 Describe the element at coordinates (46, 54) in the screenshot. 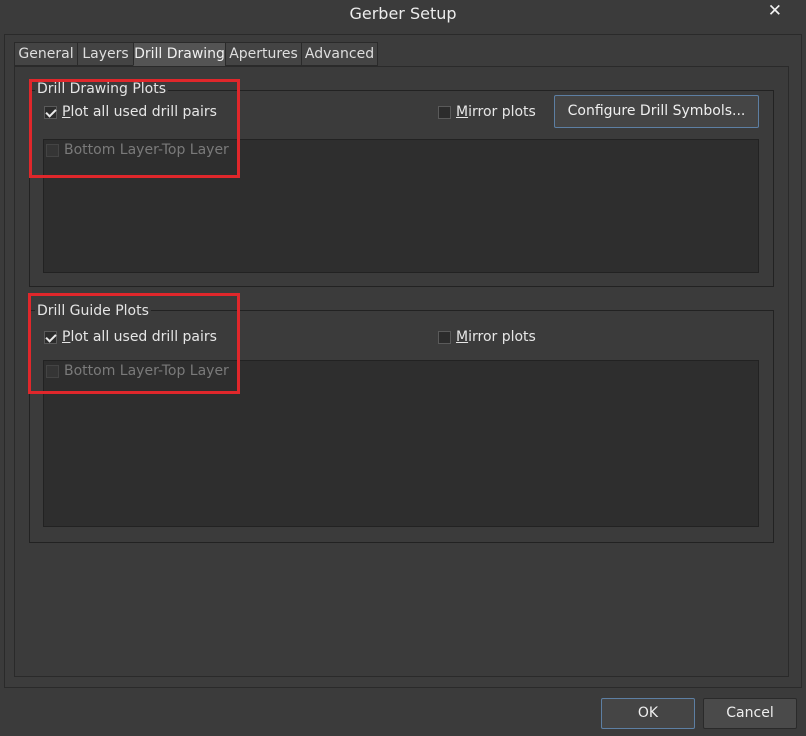

I see `tab-general: General` at that location.